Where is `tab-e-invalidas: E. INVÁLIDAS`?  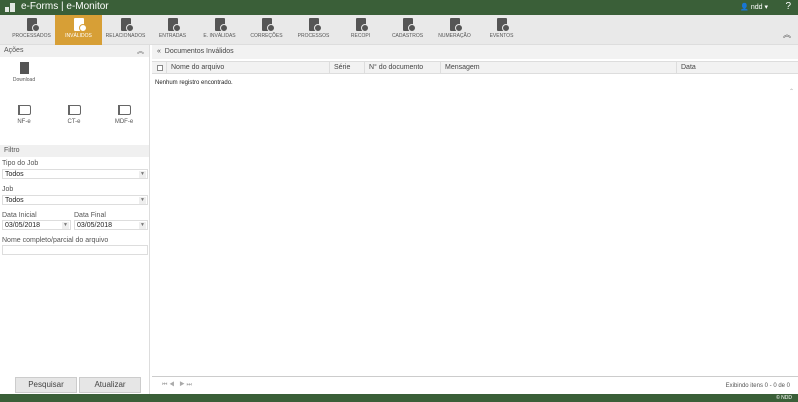
tab-e-invalidas: E. INVÁLIDAS is located at coordinates (219, 30).